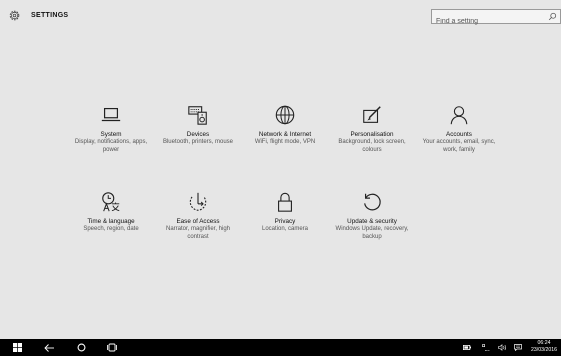 The image size is (561, 356). Describe the element at coordinates (285, 142) in the screenshot. I see `tile-network-desc: WiFi, flight mode, VPN` at that location.